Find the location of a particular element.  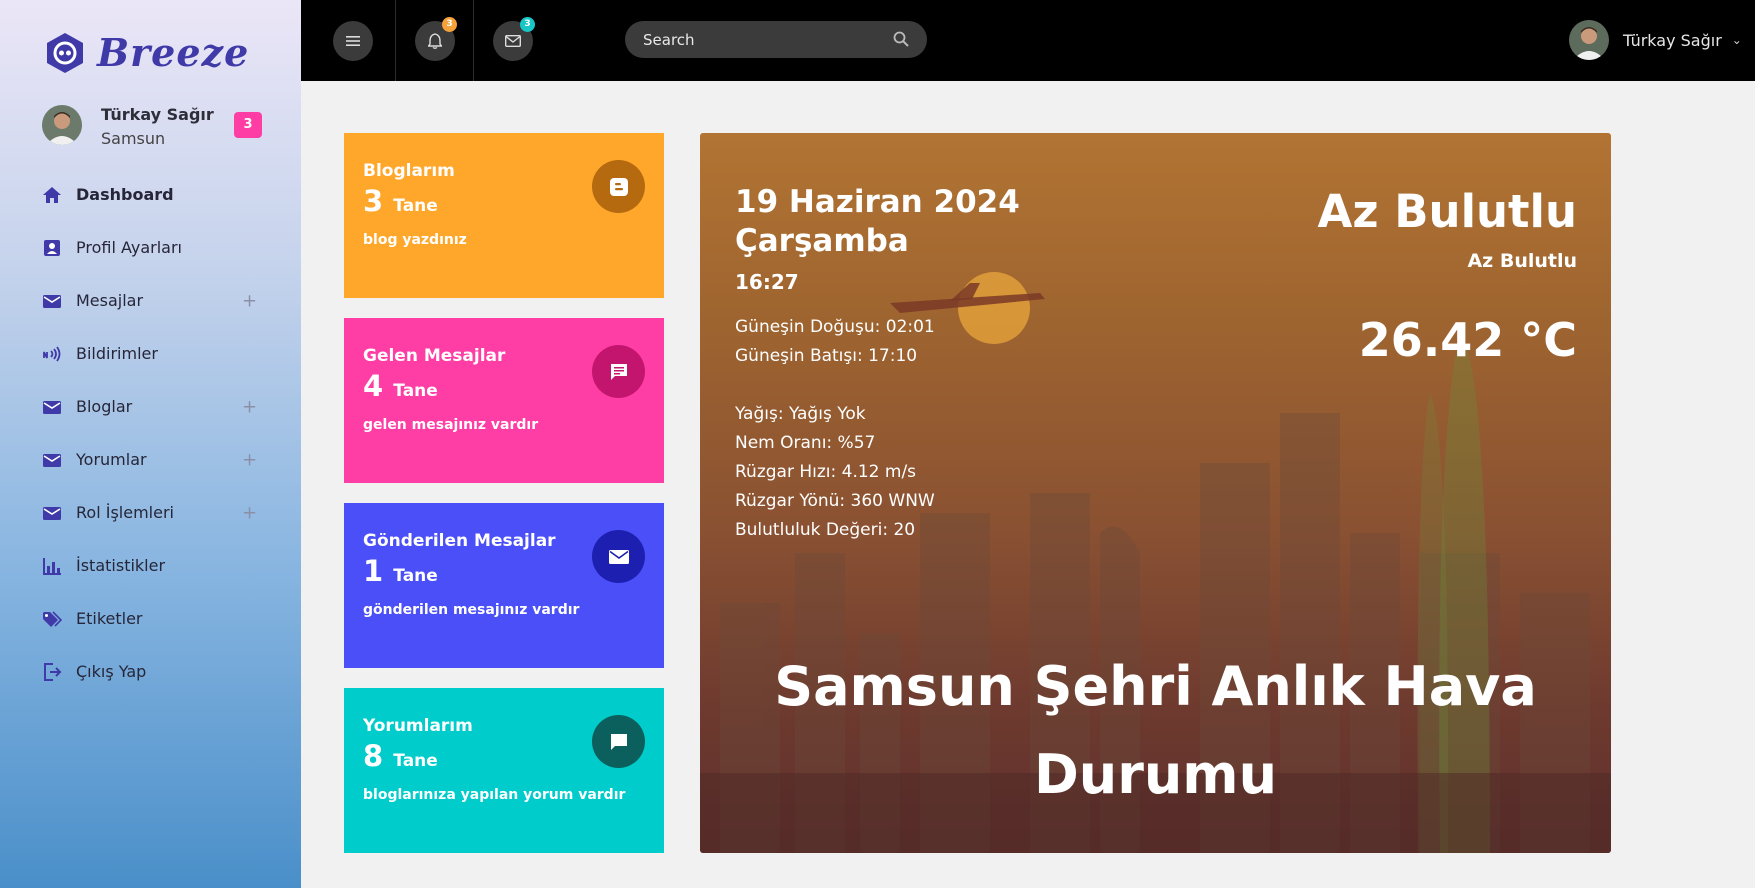

sidebar-item-bloglar: Bloglar + is located at coordinates (150, 406).